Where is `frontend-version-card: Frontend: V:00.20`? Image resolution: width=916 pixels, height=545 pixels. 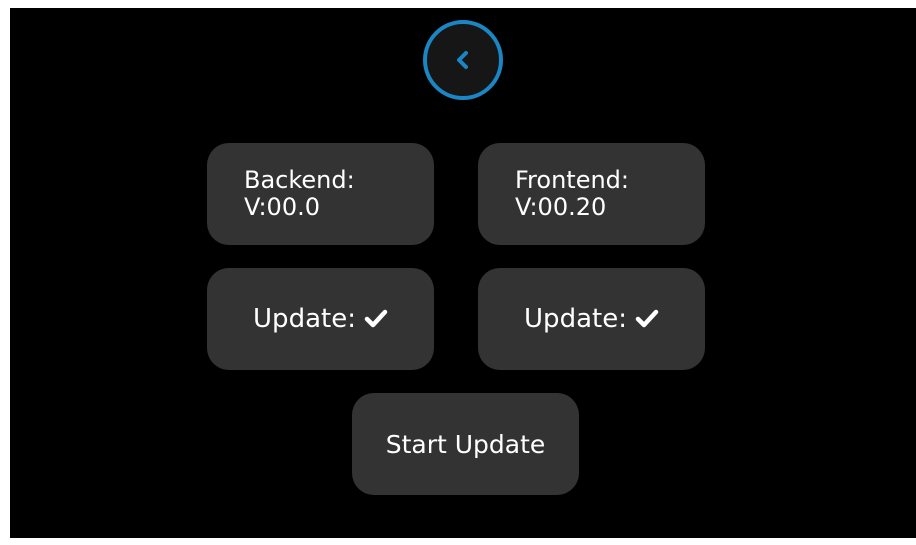
frontend-version-card: Frontend: V:00.20 is located at coordinates (591, 194).